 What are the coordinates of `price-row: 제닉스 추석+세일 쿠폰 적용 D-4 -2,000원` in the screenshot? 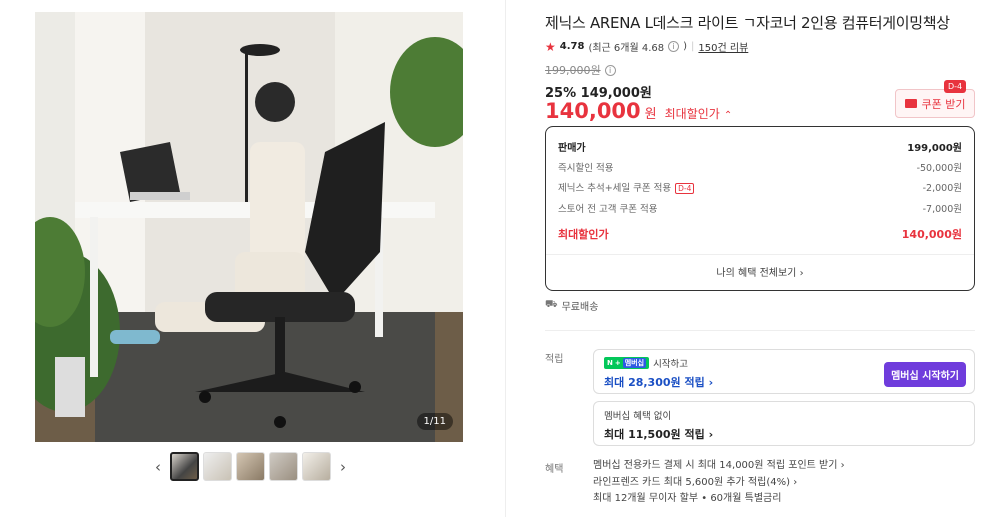 It's located at (760, 187).